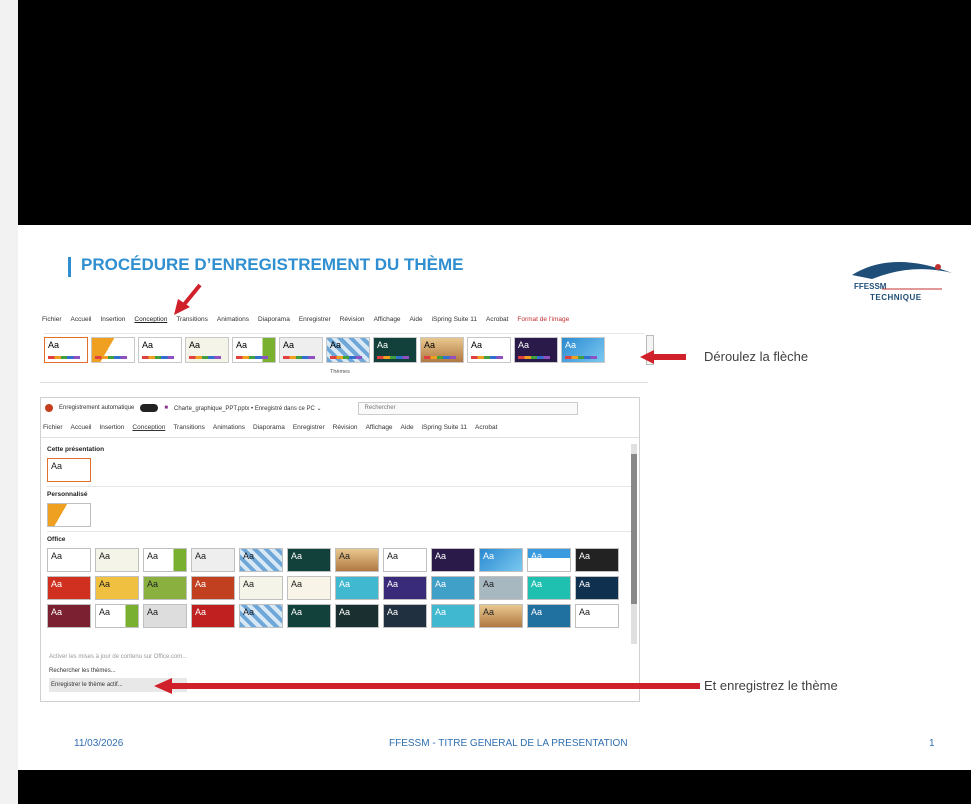 Image resolution: width=971 pixels, height=804 pixels. Describe the element at coordinates (771, 685) in the screenshot. I see `instruction-save: Et enregistrez le thème` at that location.